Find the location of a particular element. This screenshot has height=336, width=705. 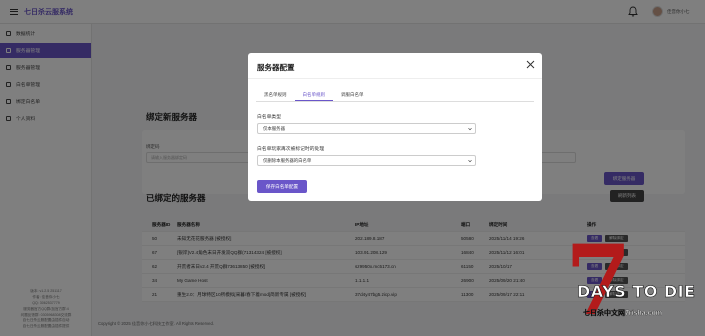

remark-handling-value: 仅删除本服务器的白名单 is located at coordinates (287, 160).